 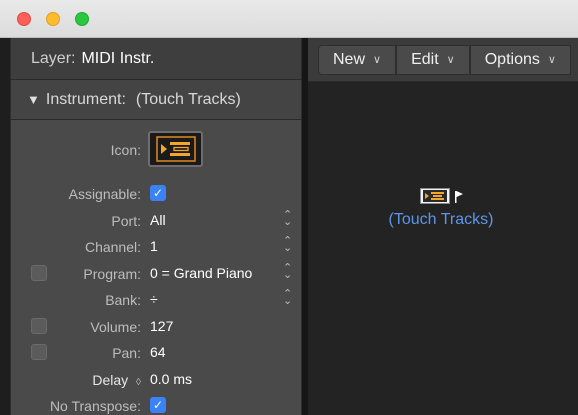 I want to click on instrument-icon-button, so click(x=175, y=149).